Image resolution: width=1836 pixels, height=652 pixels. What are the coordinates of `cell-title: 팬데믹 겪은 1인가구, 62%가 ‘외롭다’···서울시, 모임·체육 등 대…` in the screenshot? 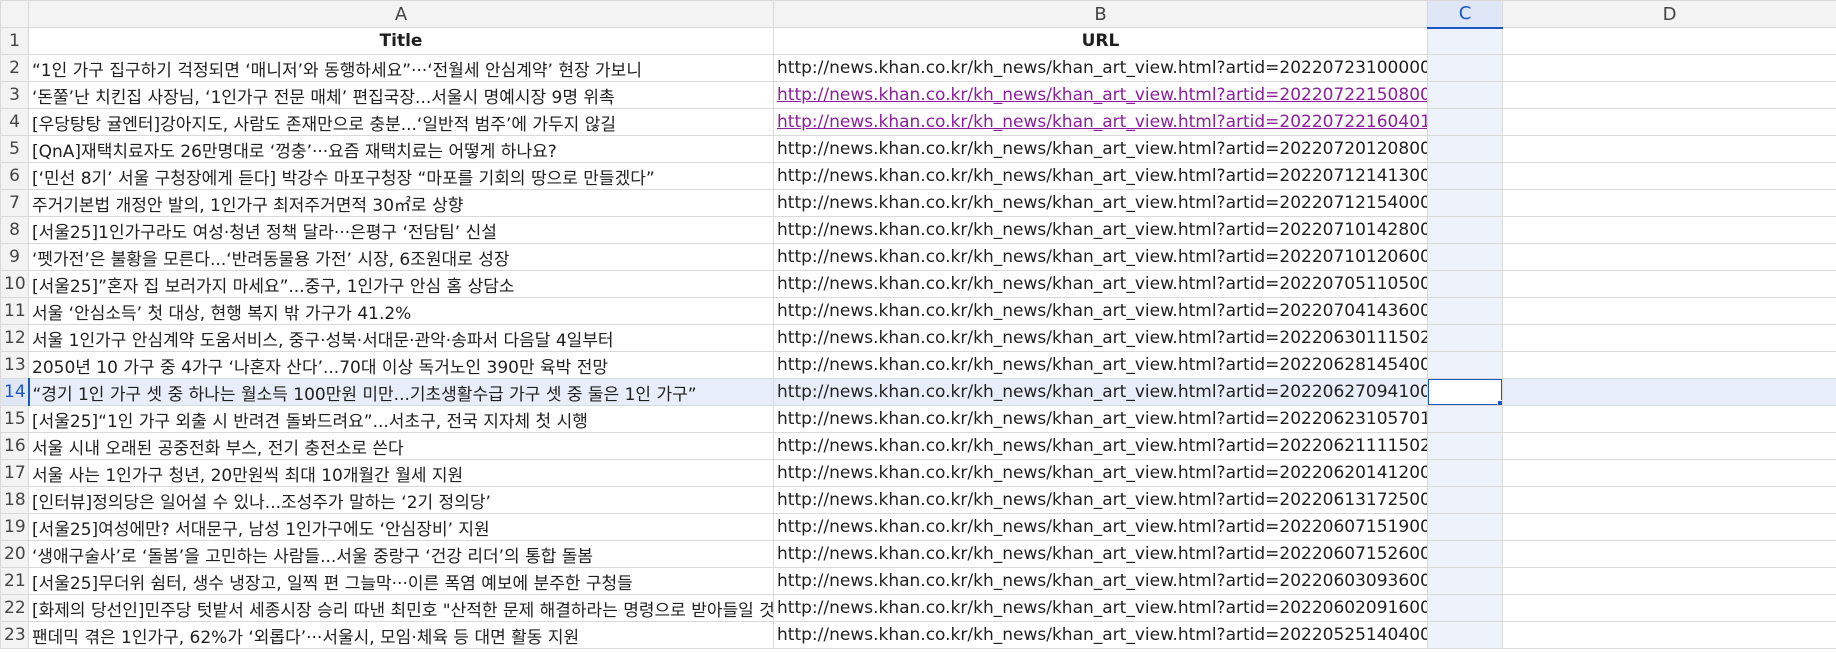 It's located at (401, 635).